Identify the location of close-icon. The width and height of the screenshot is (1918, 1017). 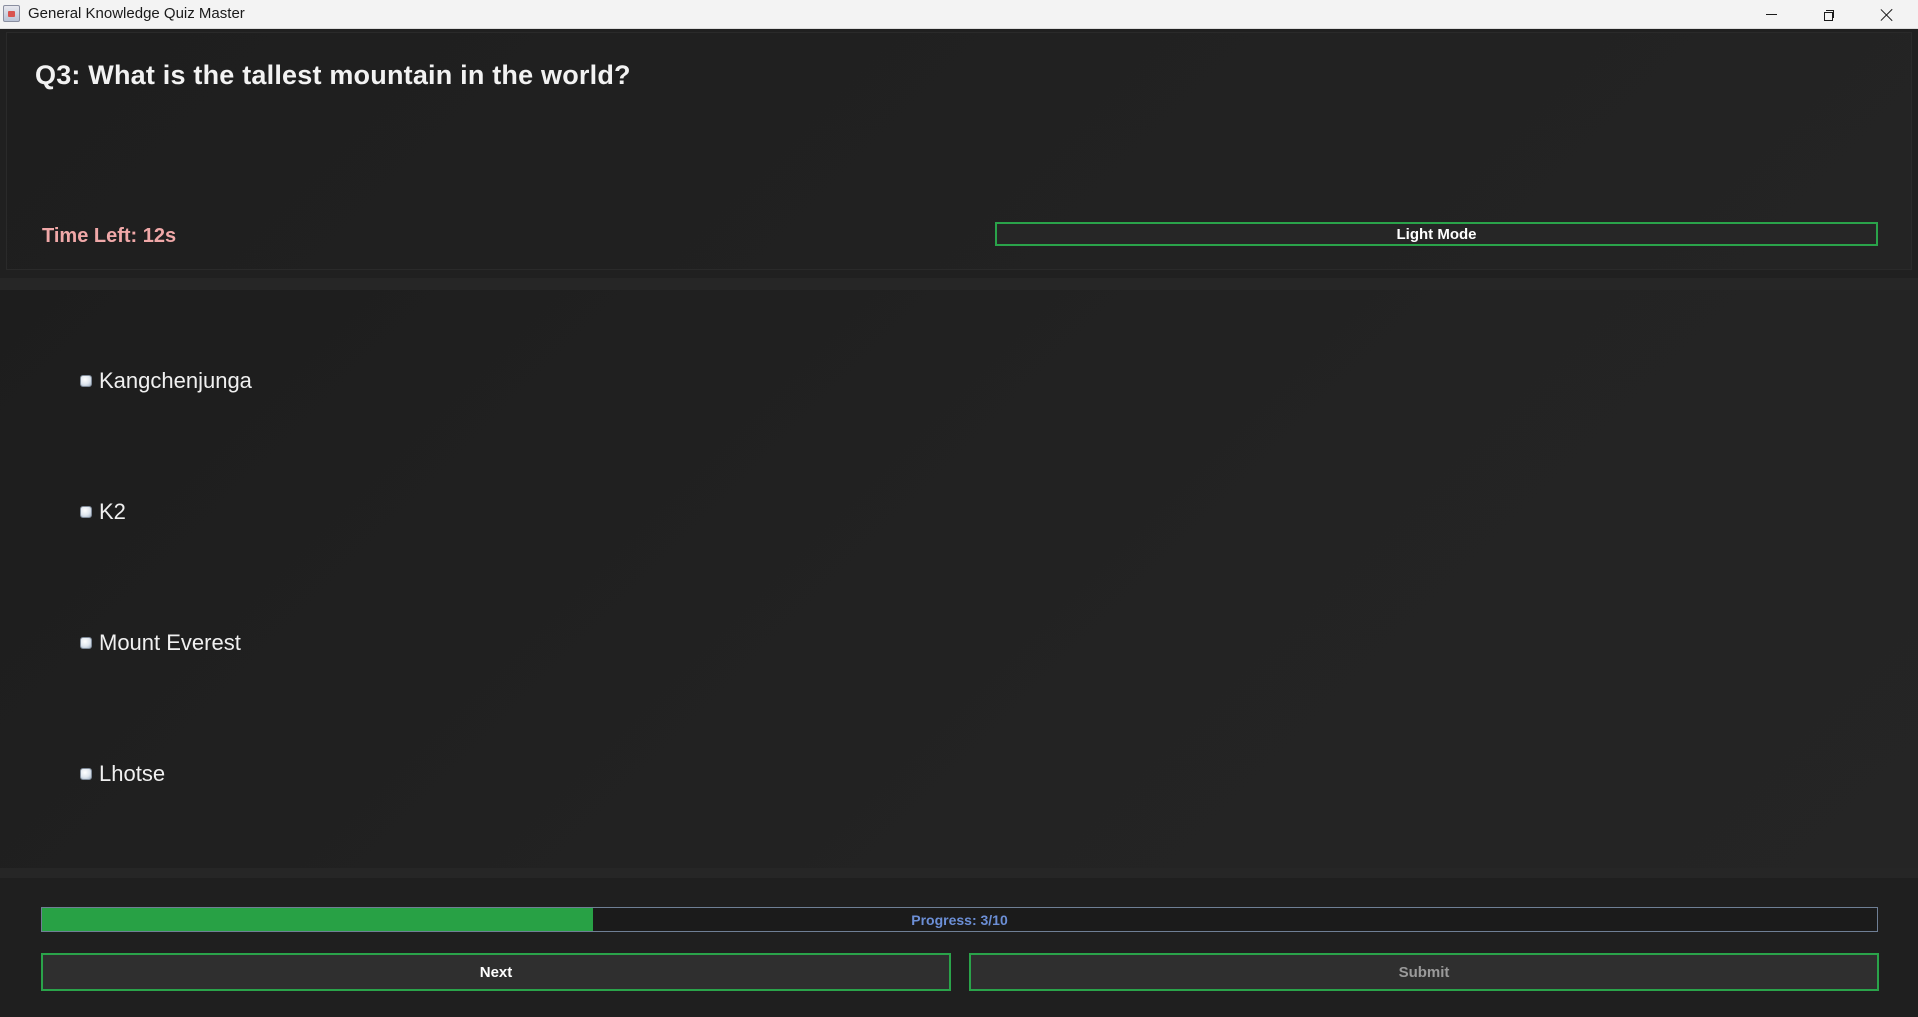
(1887, 15).